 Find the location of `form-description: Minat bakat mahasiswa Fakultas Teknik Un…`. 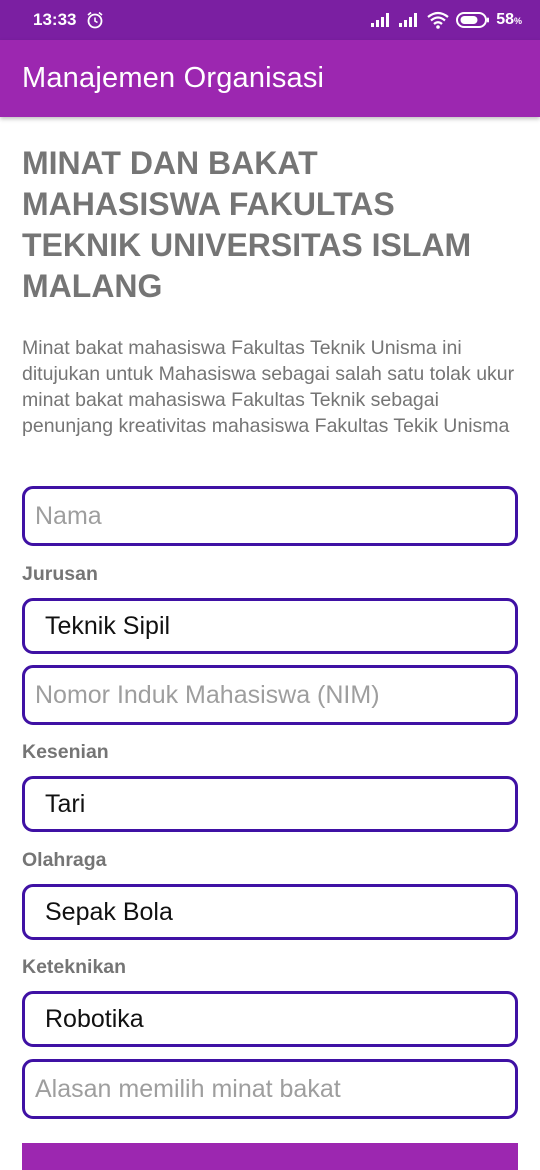

form-description: Minat bakat mahasiswa Fakultas Teknik Un… is located at coordinates (268, 387).